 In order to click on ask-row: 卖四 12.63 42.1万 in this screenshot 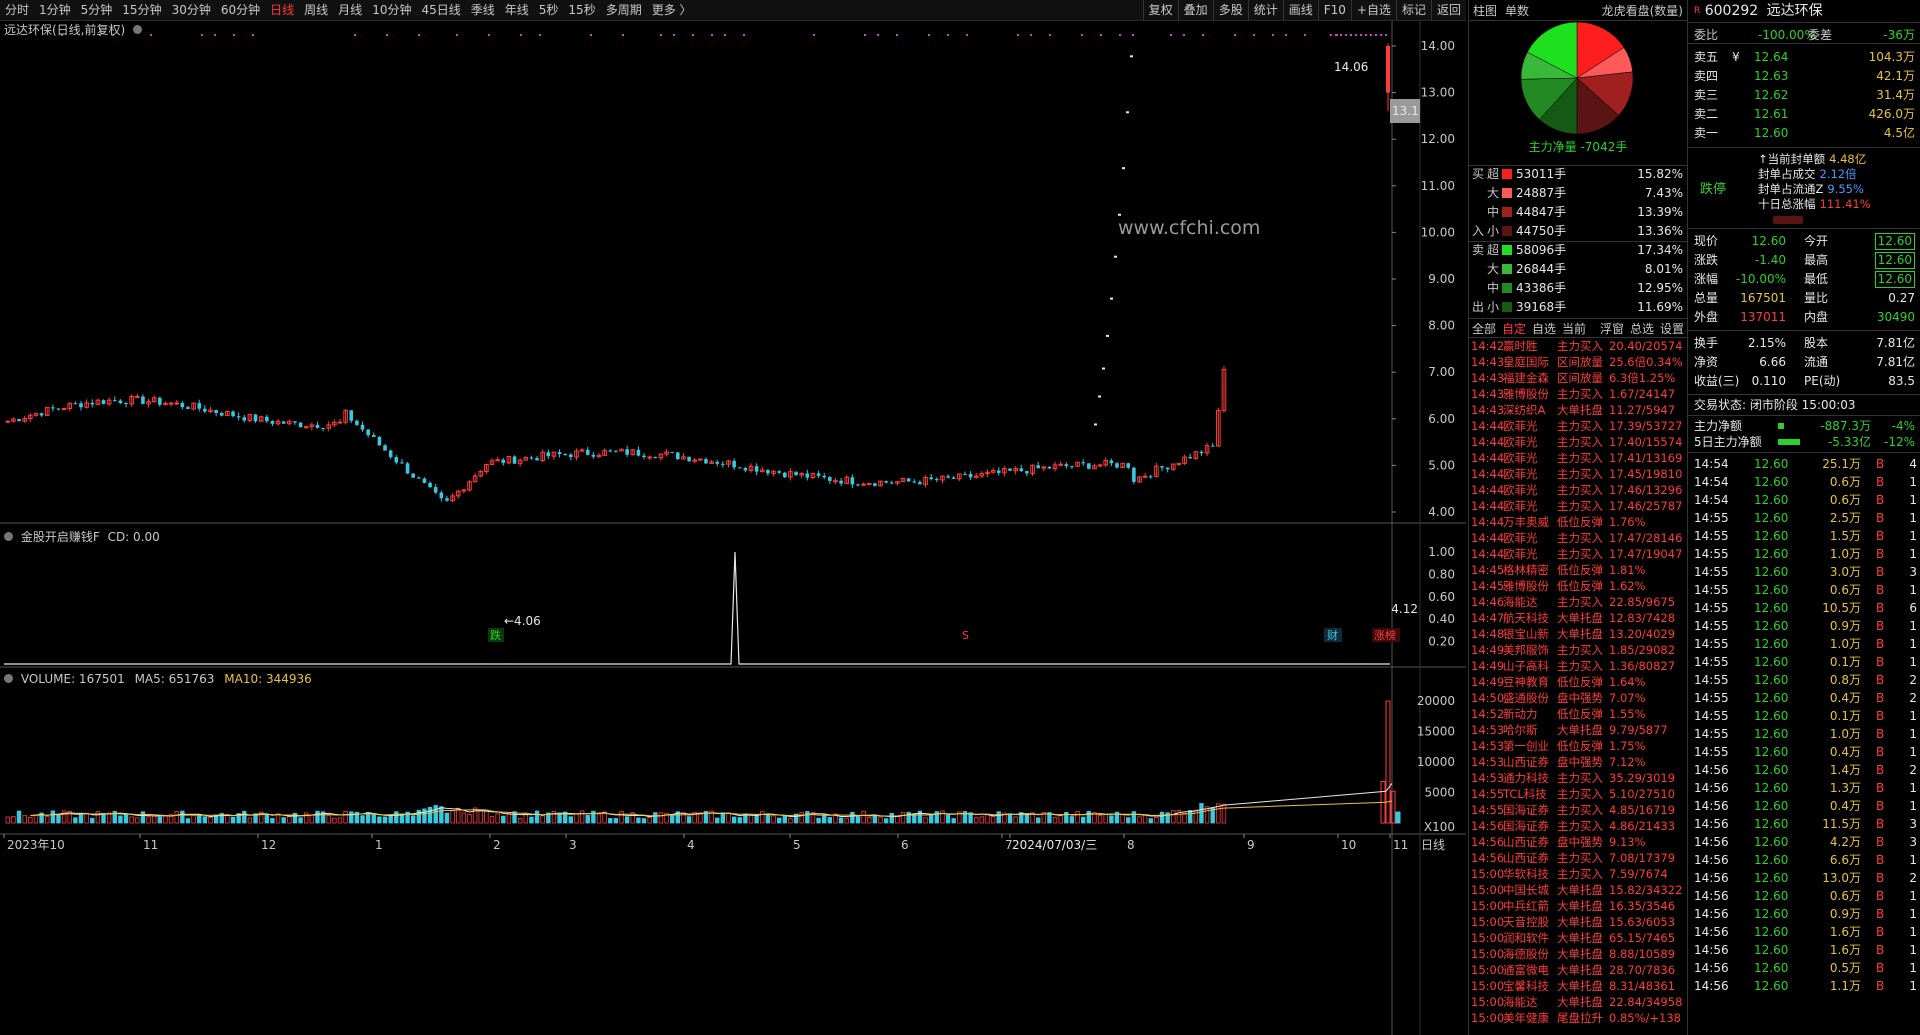, I will do `click(1804, 76)`.